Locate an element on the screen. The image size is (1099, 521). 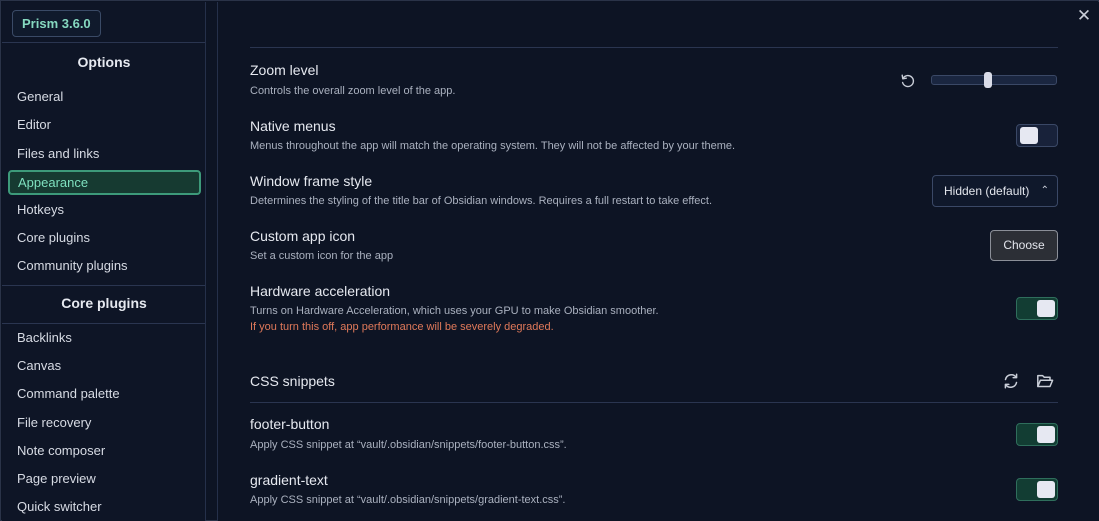
sidebar-item-files-and-links: Files and links is located at coordinates (104, 153).